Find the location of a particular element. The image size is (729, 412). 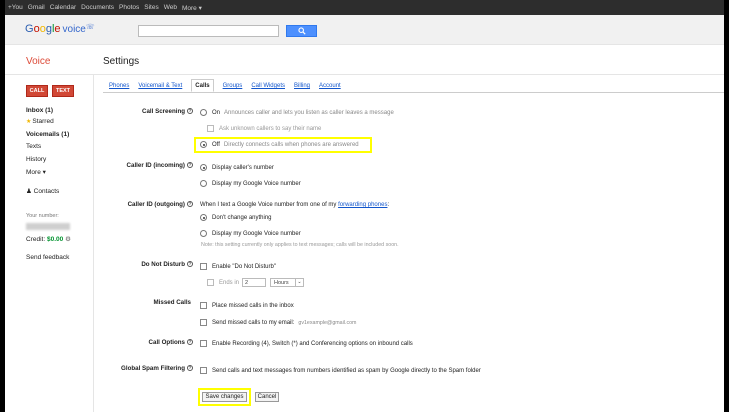

sidebar-divider is located at coordinates (93, 243).